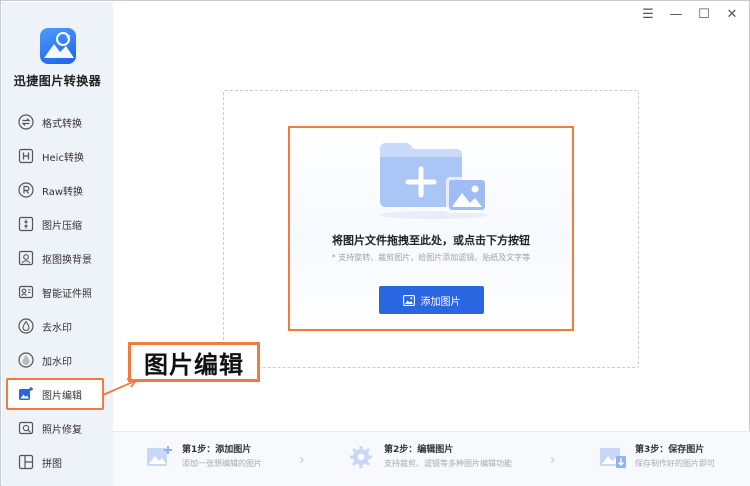 This screenshot has width=750, height=486. Describe the element at coordinates (26, 462) in the screenshot. I see `collage-icon` at that location.